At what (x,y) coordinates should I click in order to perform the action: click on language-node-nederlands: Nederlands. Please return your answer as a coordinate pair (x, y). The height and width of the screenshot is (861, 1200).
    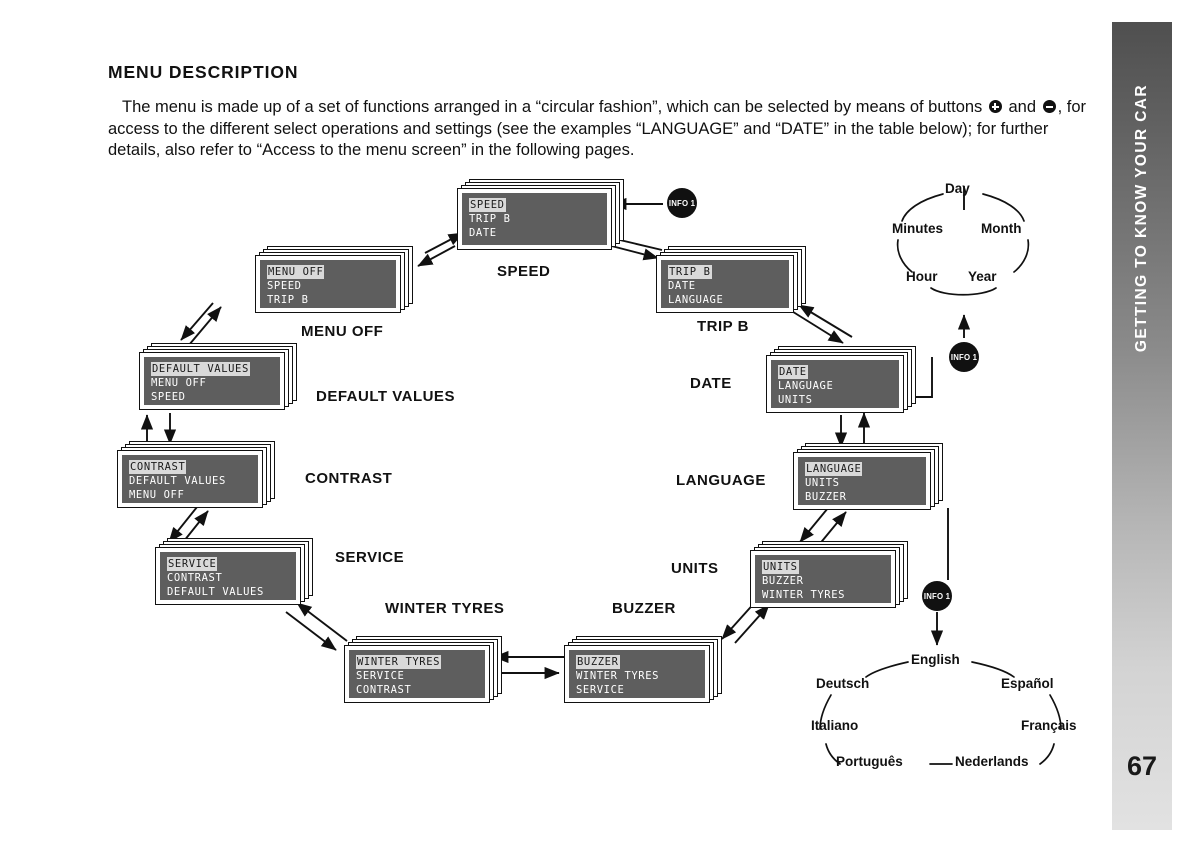
    Looking at the image, I should click on (992, 761).